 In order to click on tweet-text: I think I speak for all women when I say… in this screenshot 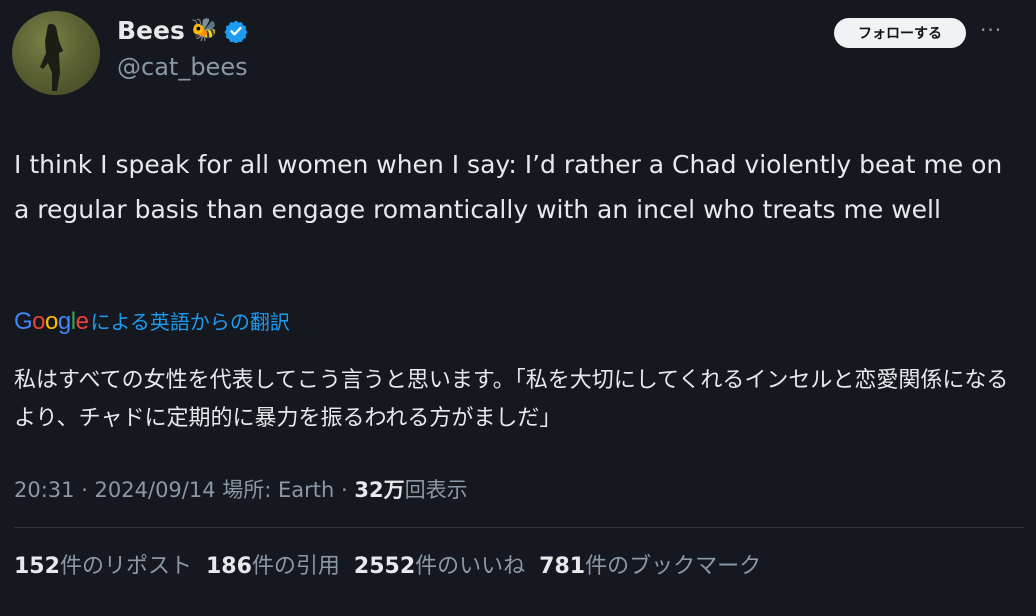, I will do `click(508, 187)`.